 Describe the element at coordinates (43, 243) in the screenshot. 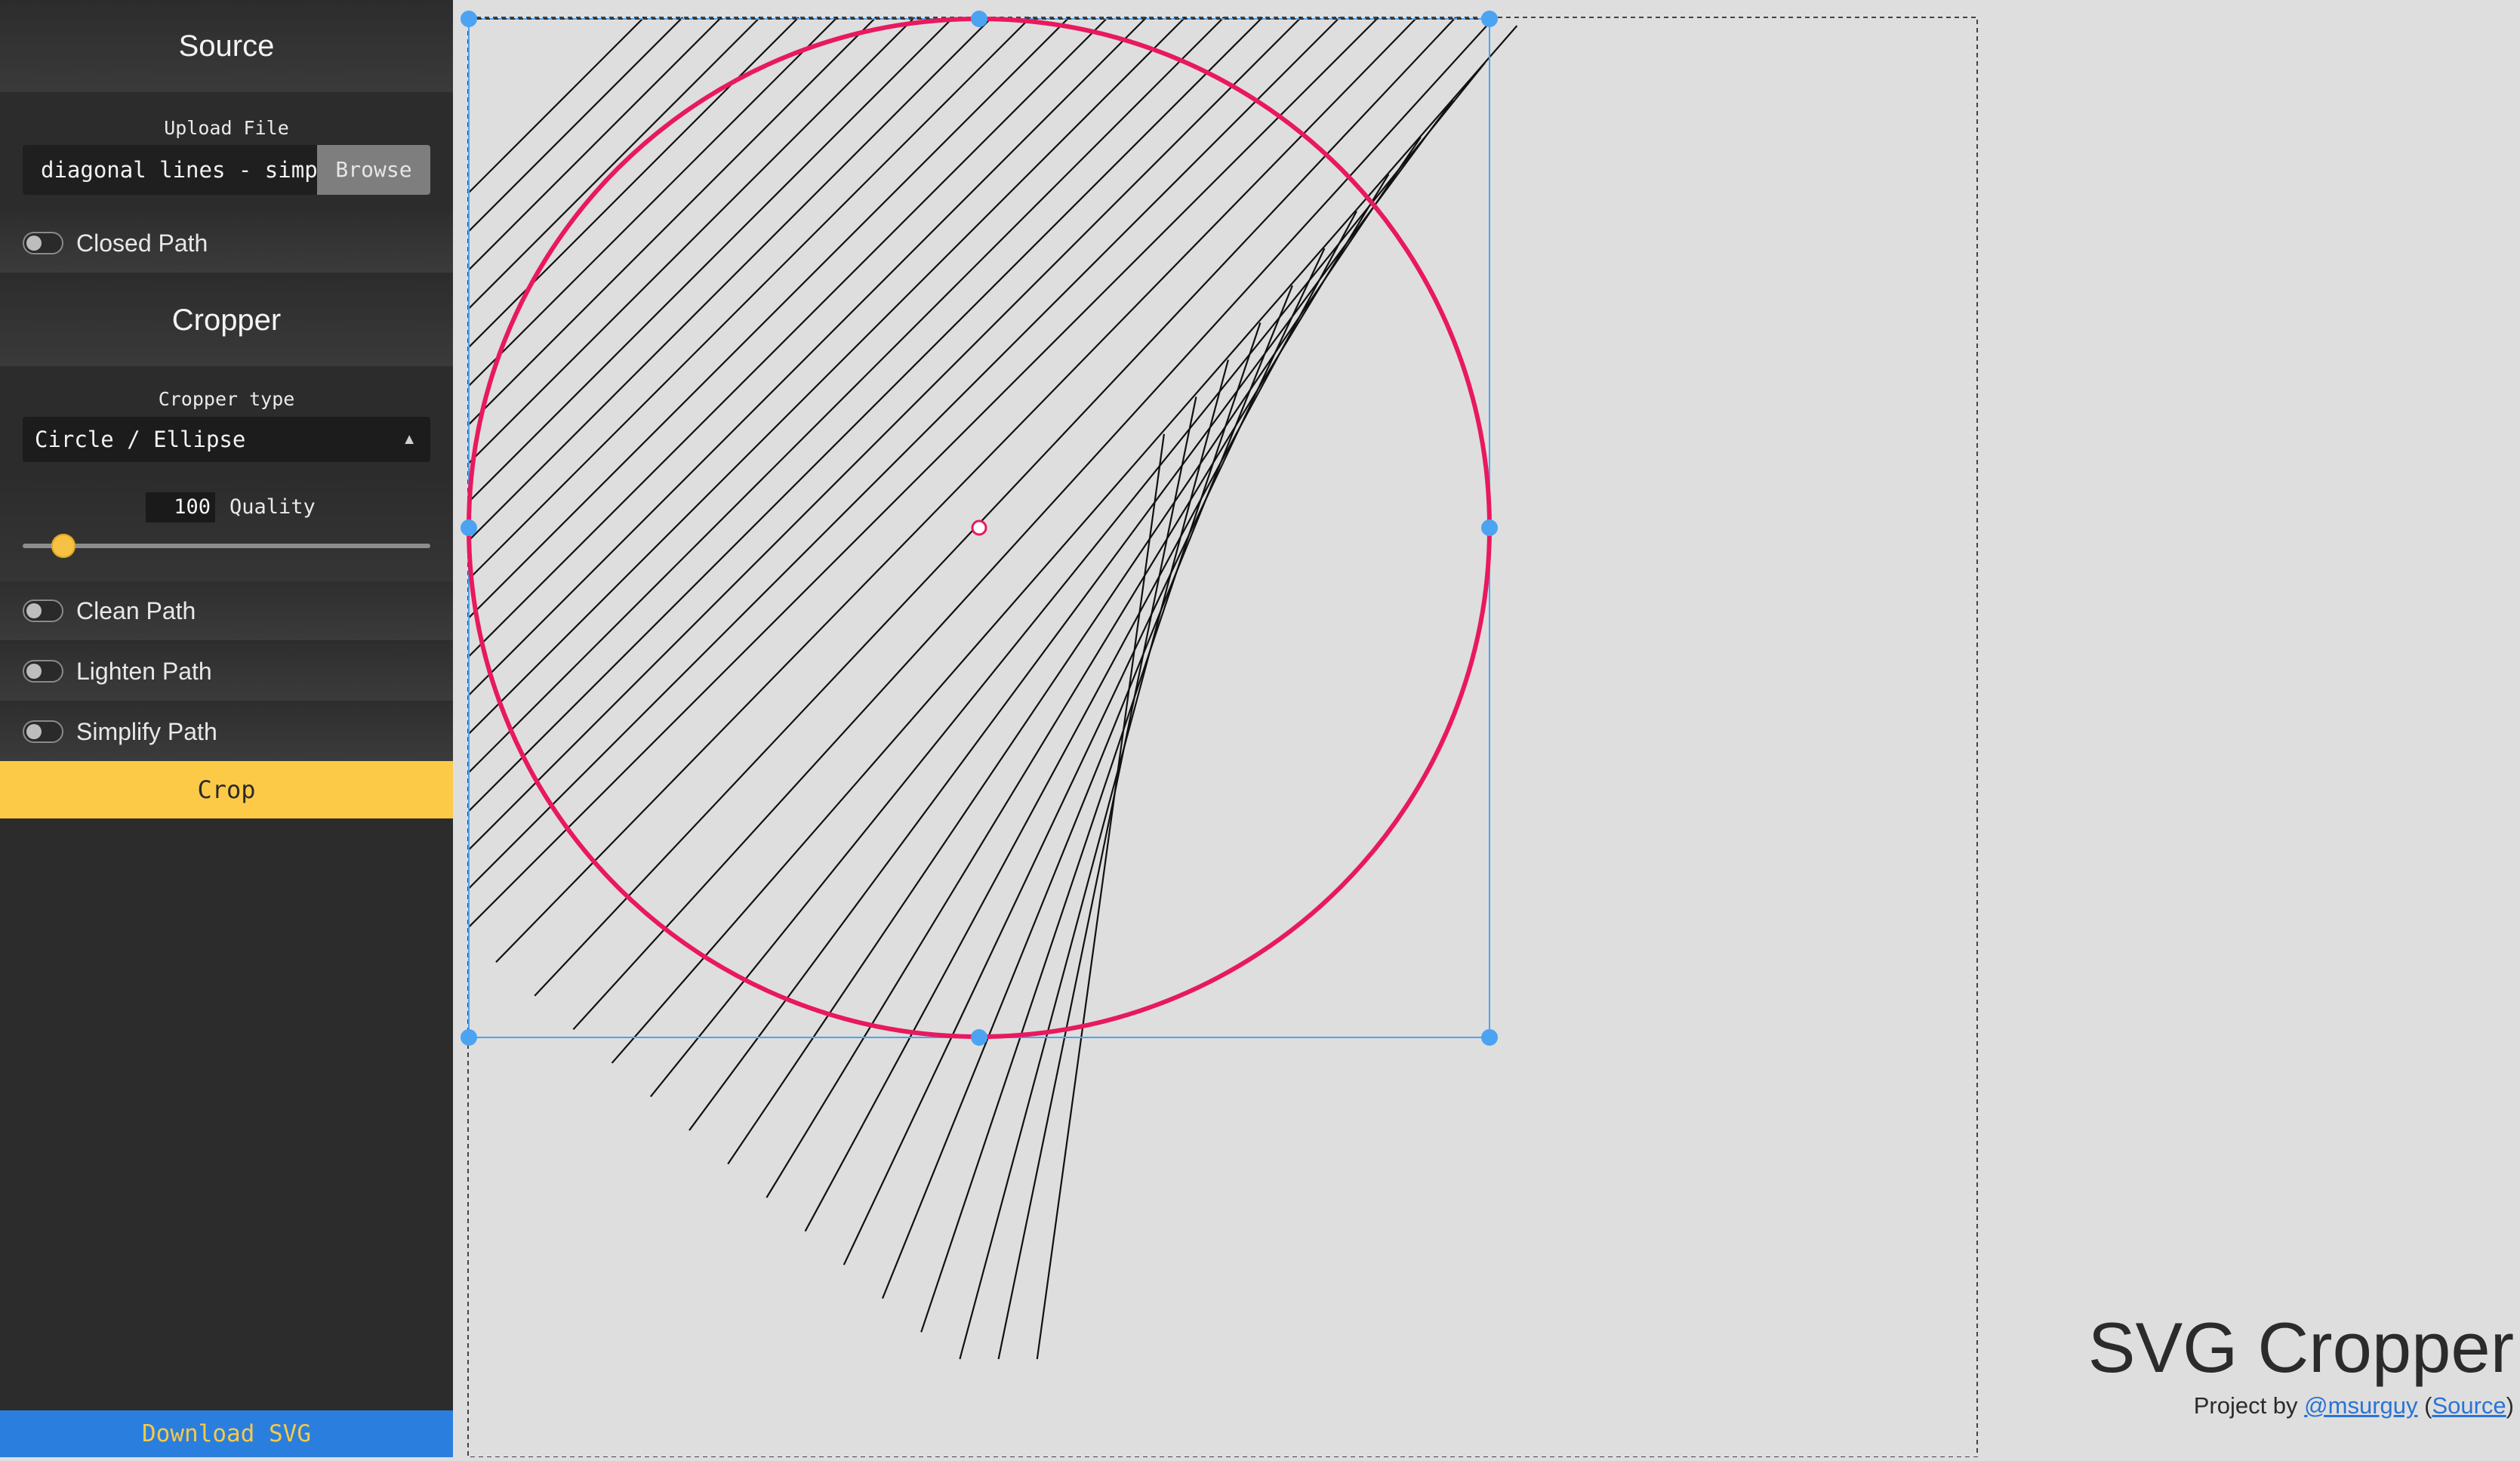

I see `closed-path-toggle` at that location.